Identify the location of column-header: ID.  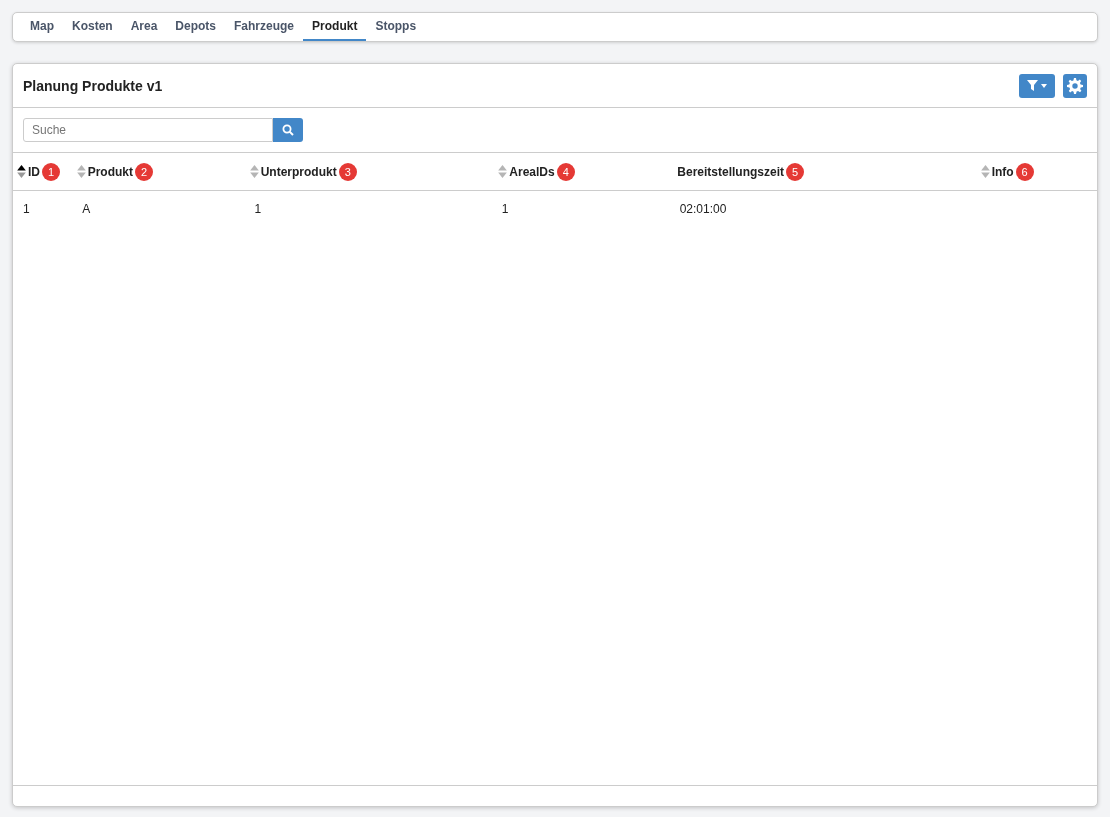
(34, 171).